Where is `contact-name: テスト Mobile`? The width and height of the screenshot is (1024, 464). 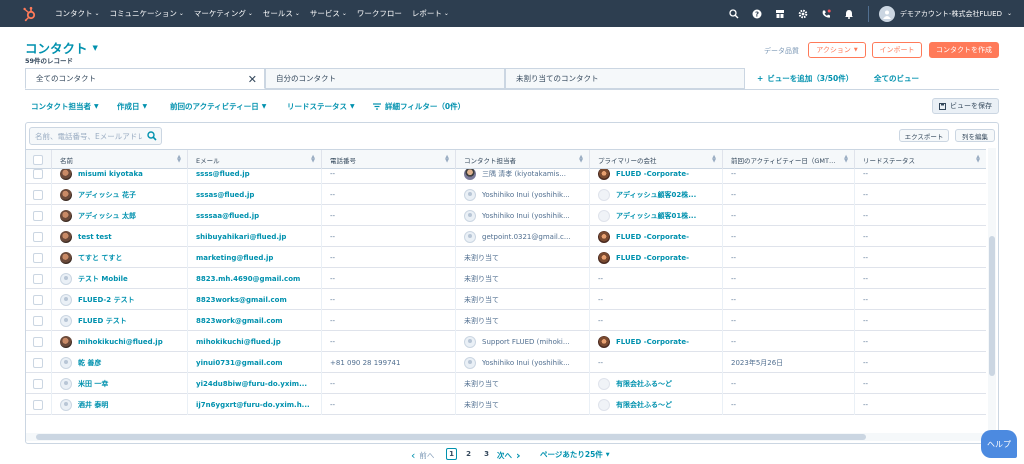 contact-name: テスト Mobile is located at coordinates (120, 278).